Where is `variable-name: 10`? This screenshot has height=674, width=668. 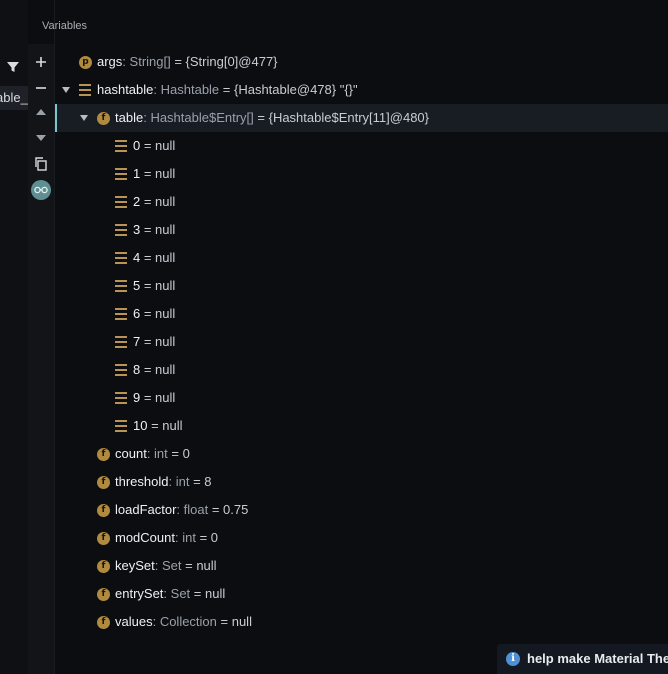 variable-name: 10 is located at coordinates (140, 425).